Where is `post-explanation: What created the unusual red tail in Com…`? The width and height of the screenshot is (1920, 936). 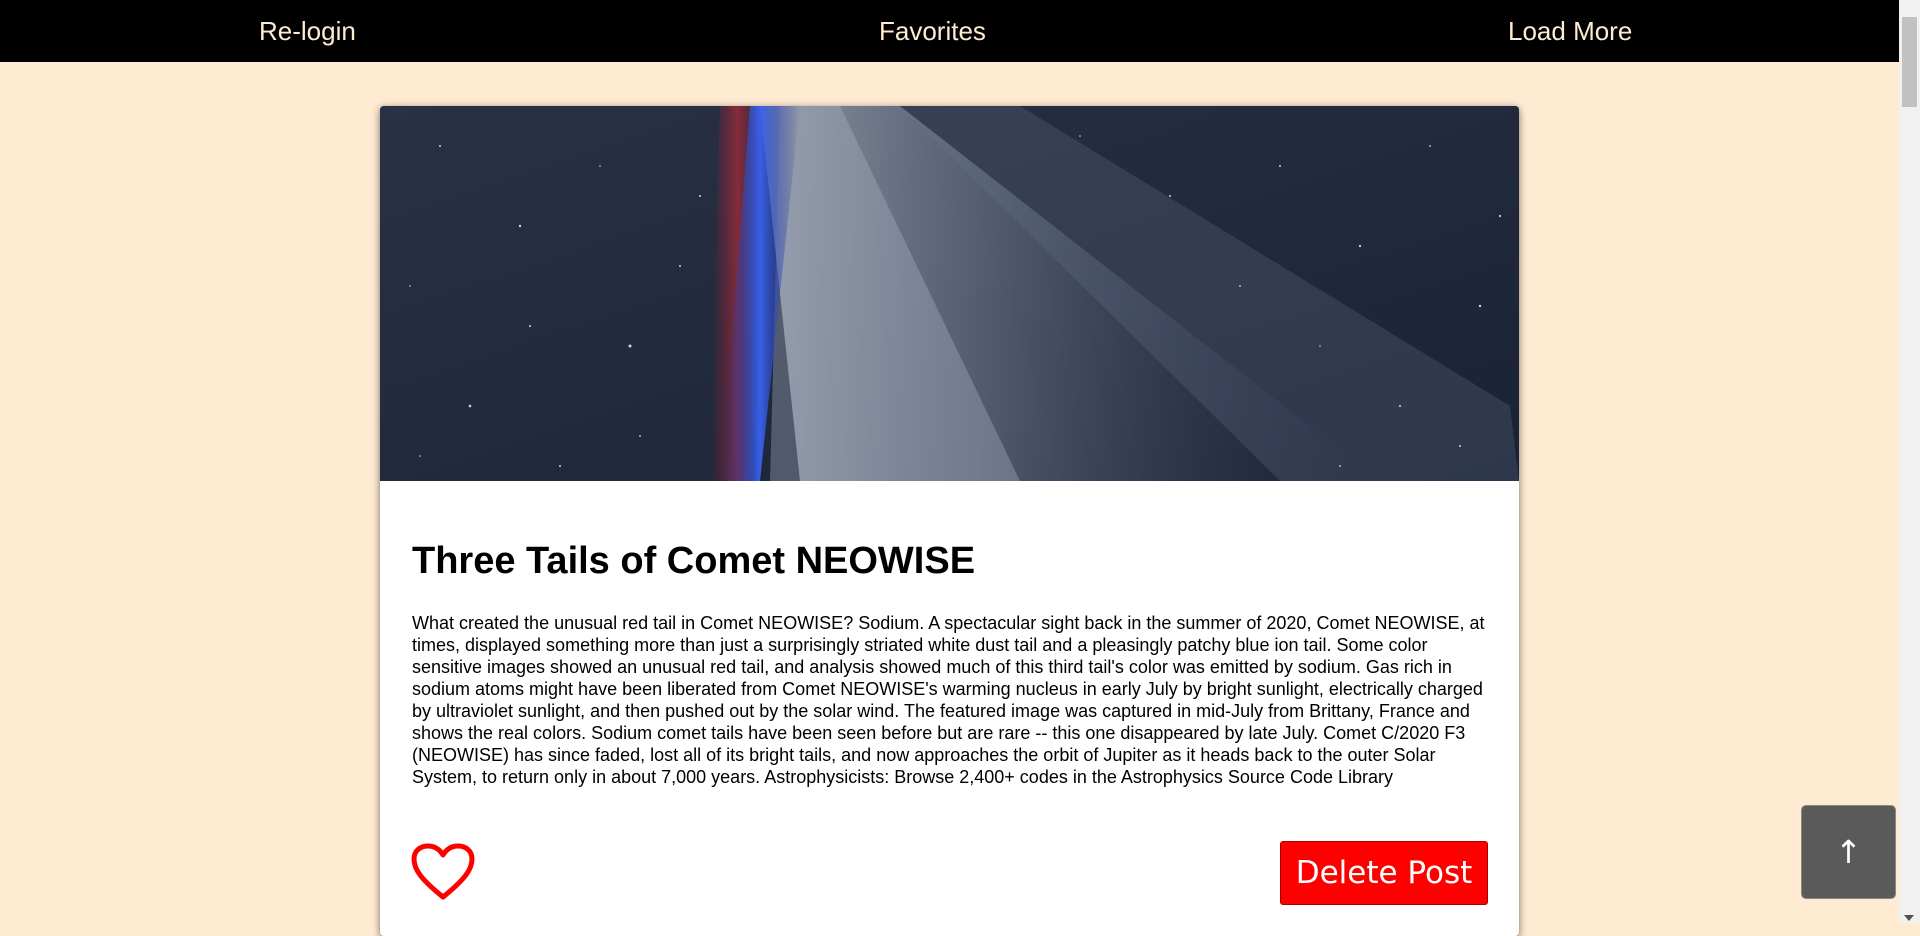
post-explanation: What created the unusual red tail in Com… is located at coordinates (948, 700).